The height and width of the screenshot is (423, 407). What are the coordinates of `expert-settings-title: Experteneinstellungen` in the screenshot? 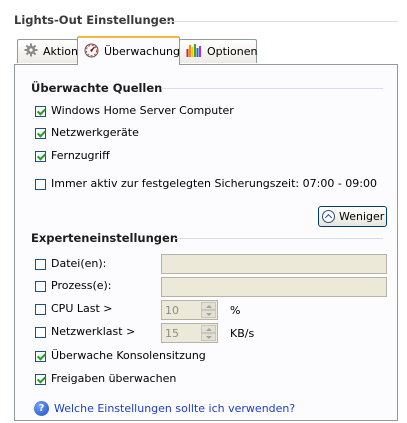 It's located at (105, 238).